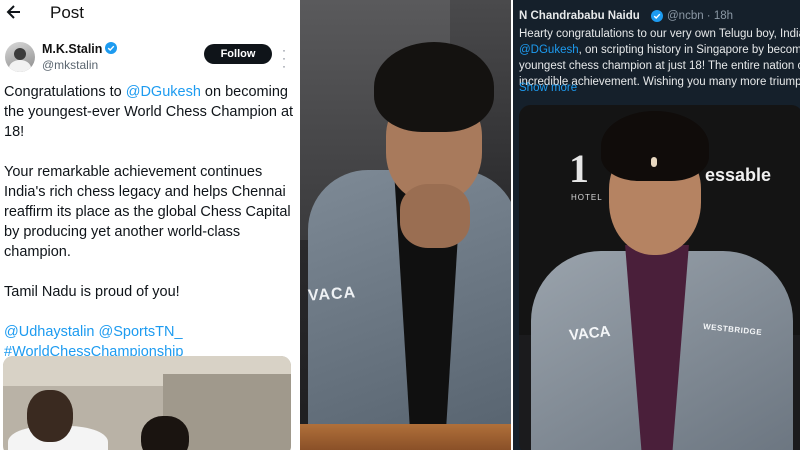 The height and width of the screenshot is (450, 800). What do you see at coordinates (238, 54) in the screenshot?
I see `follow-button: Follow` at bounding box center [238, 54].